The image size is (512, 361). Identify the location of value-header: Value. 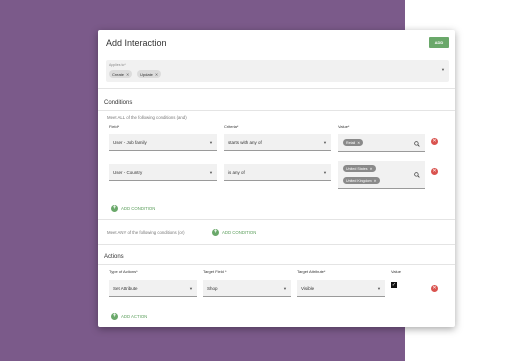
(396, 271).